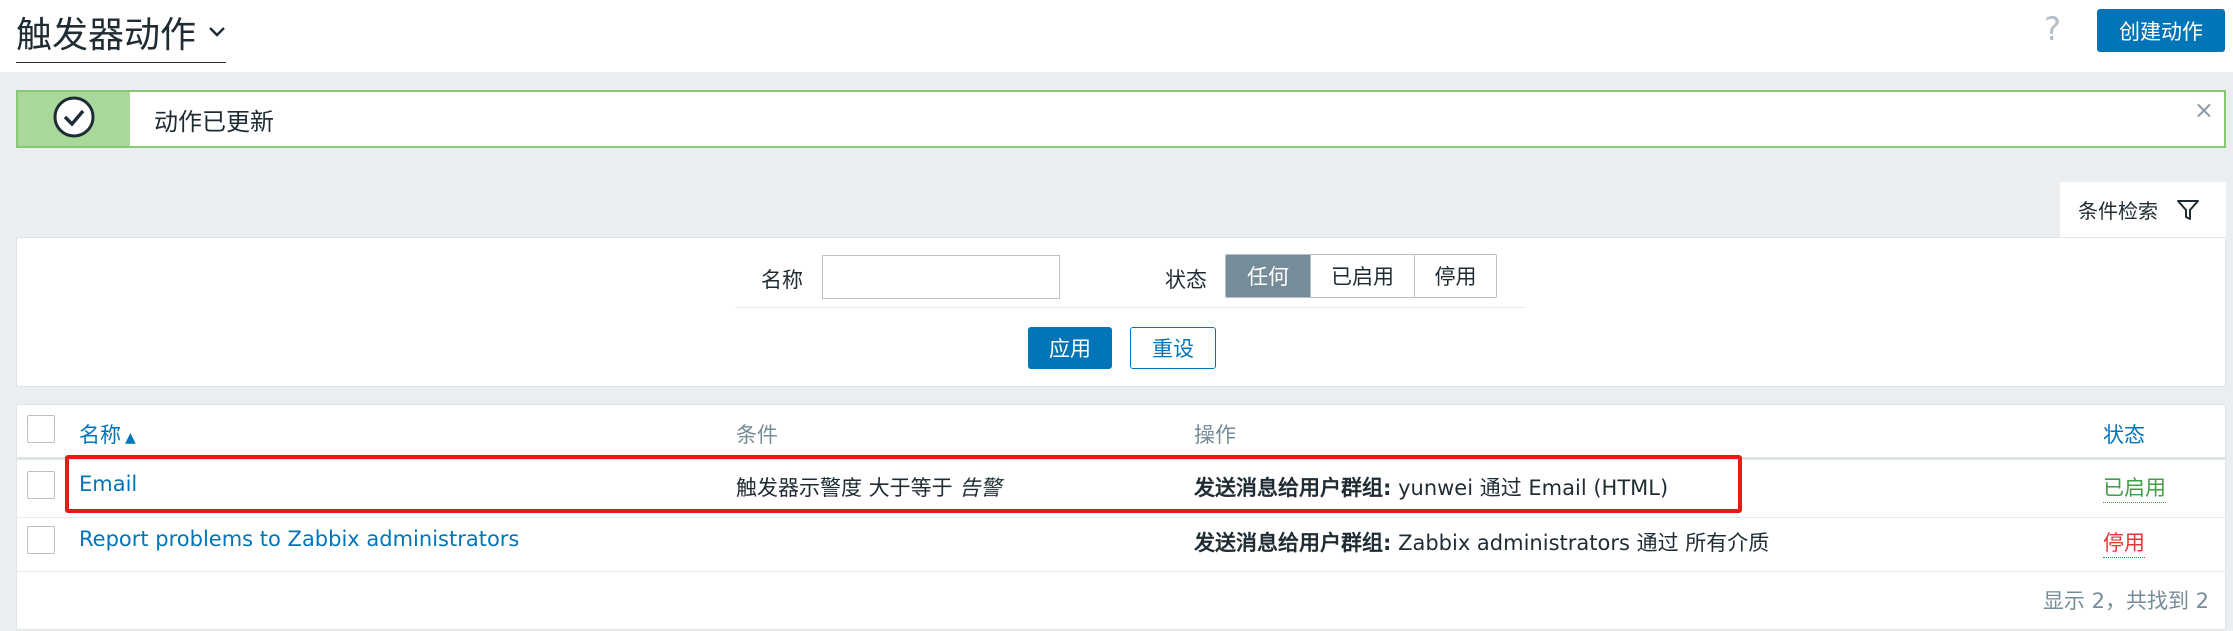 This screenshot has width=2233, height=631. I want to click on status-toggle-link: 已启用, so click(2134, 487).